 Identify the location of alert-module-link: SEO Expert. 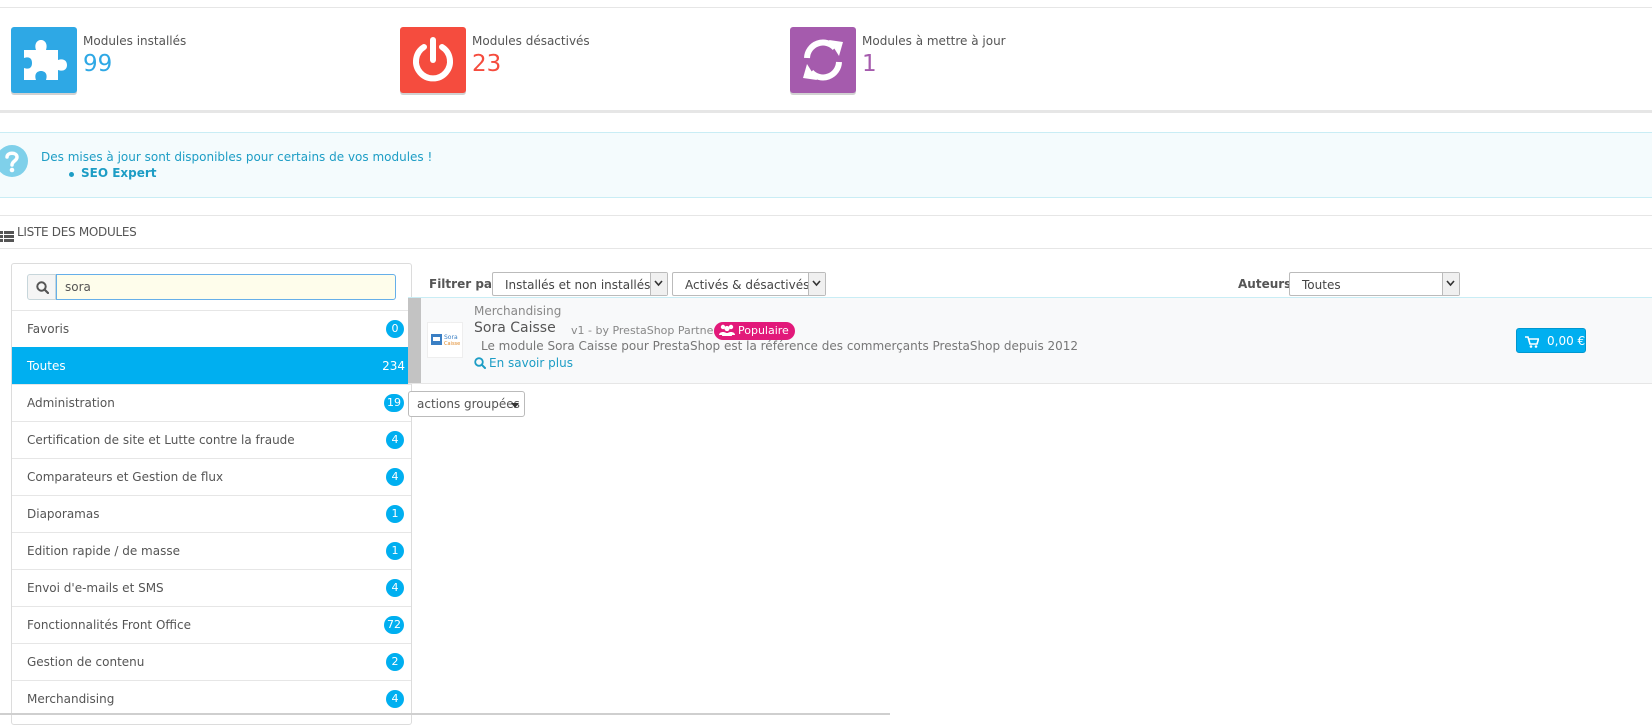
(119, 173).